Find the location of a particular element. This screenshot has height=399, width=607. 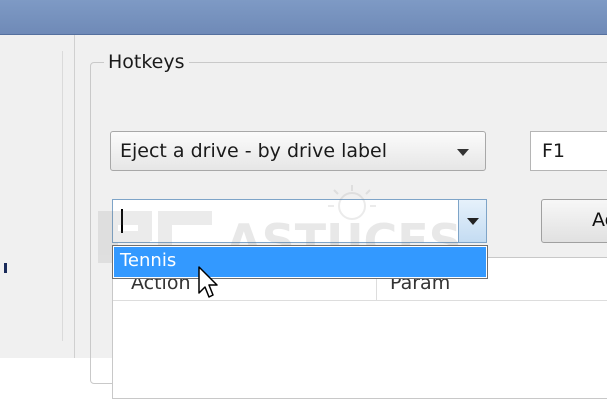

param-input is located at coordinates (283, 220).